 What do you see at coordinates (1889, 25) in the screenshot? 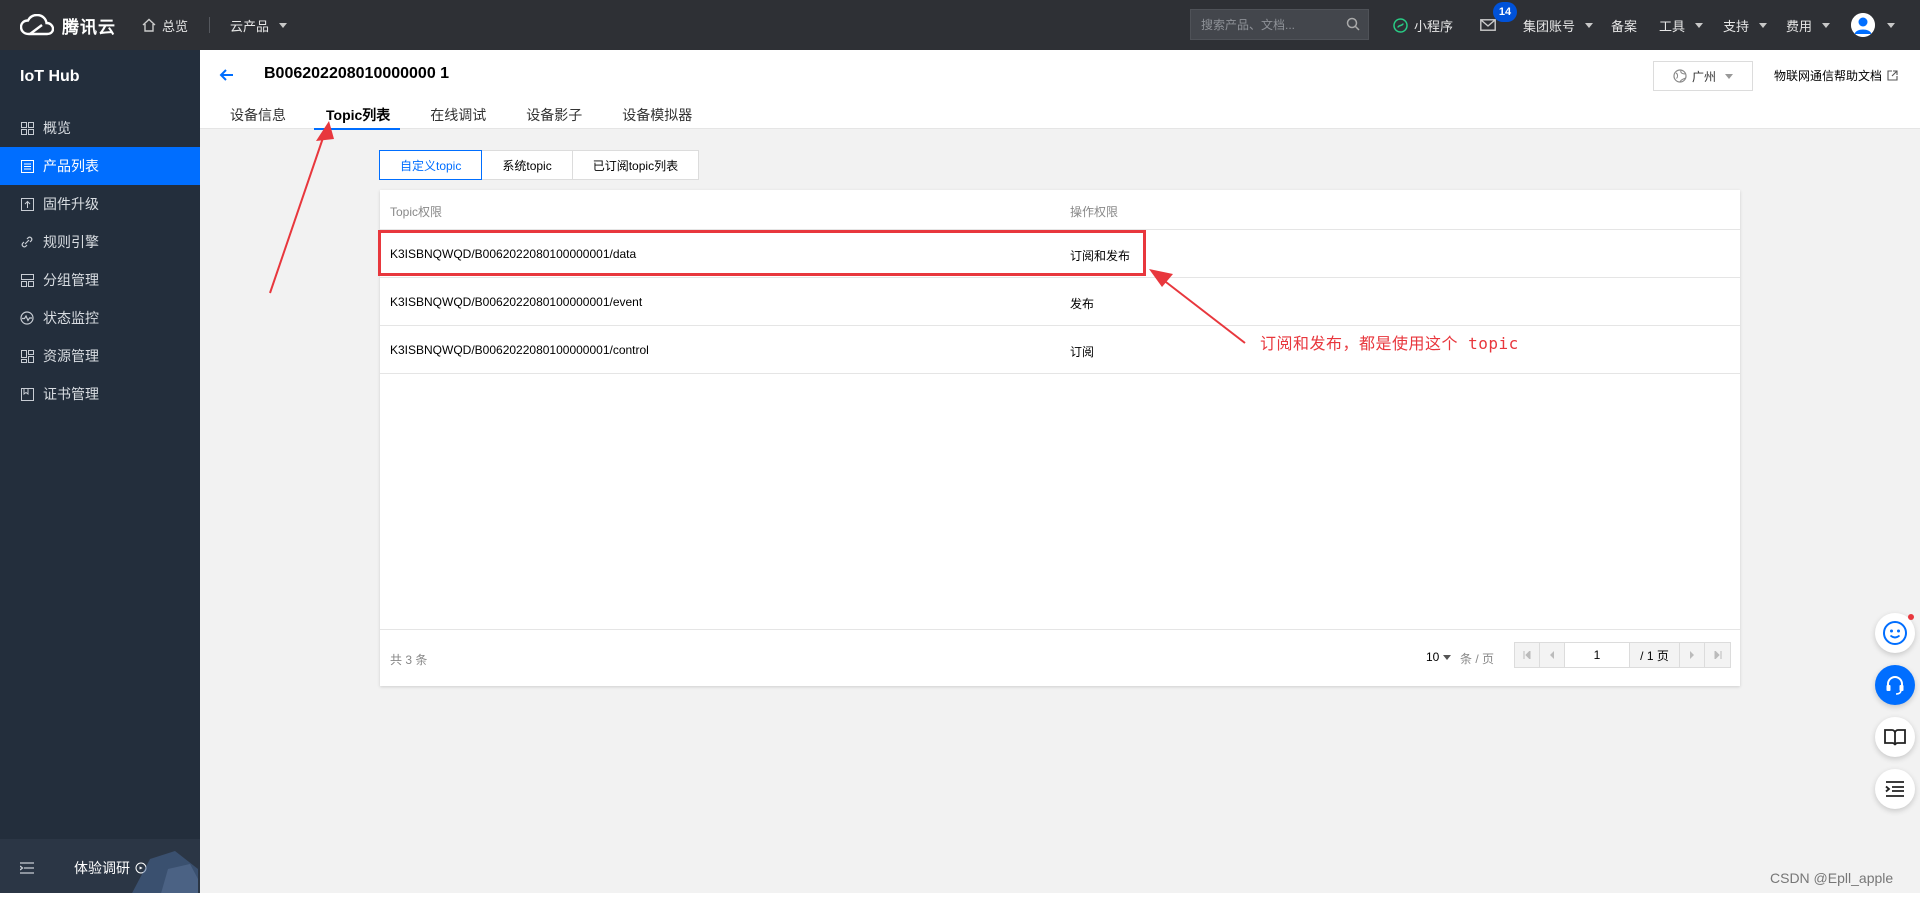
I see `user-menu-toggle` at bounding box center [1889, 25].